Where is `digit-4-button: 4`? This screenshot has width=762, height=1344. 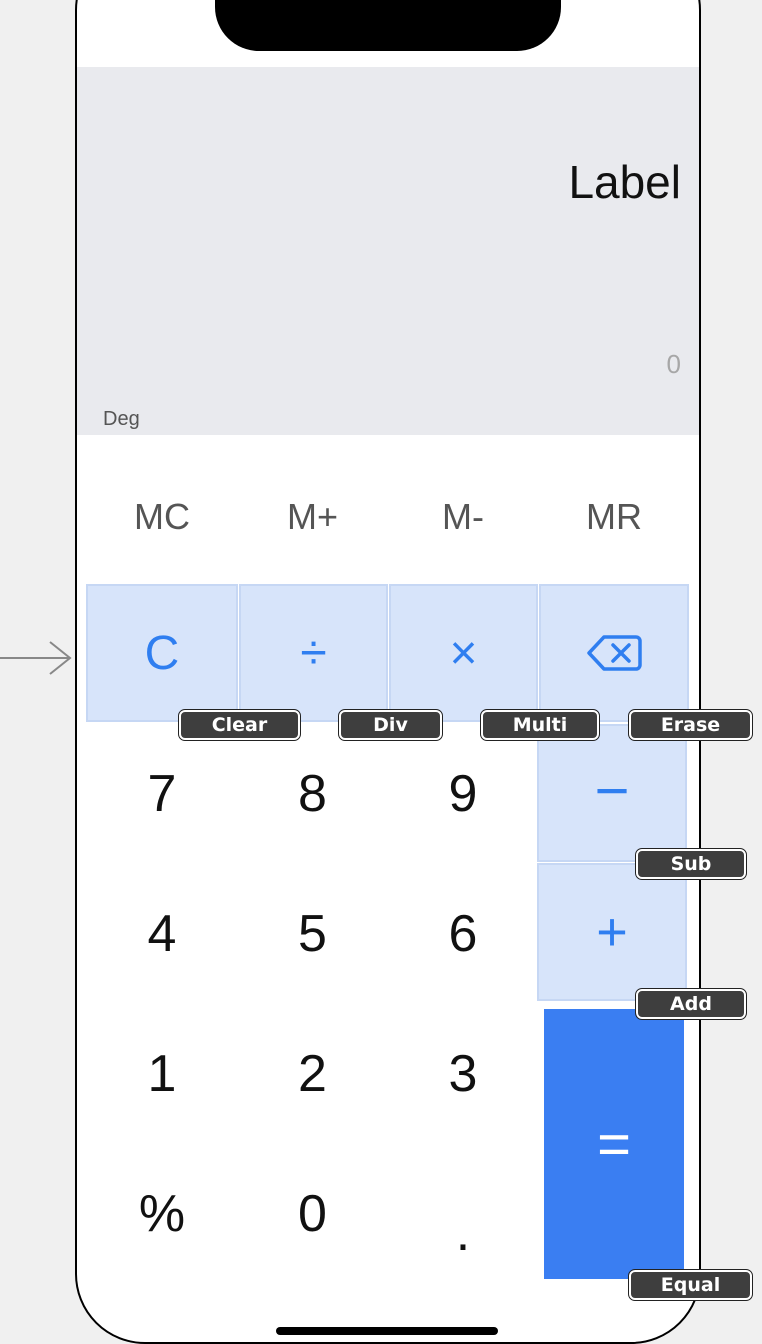 digit-4-button: 4 is located at coordinates (162, 934).